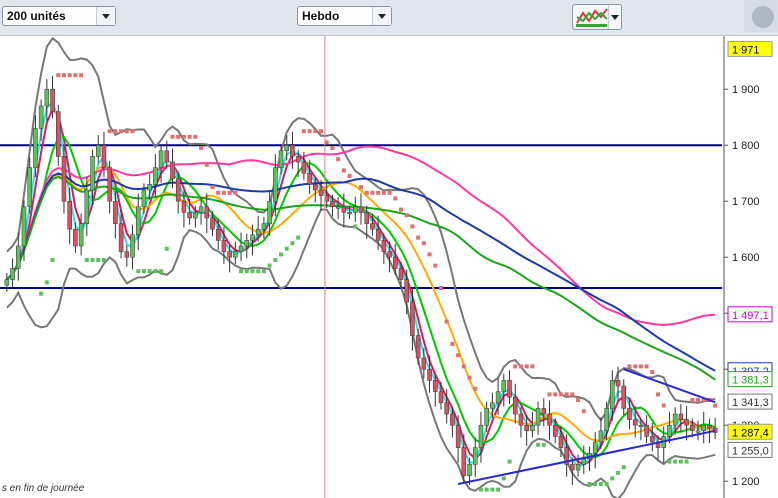 The image size is (778, 498). Describe the element at coordinates (746, 202) in the screenshot. I see `y-tick-label: 1 700` at that location.